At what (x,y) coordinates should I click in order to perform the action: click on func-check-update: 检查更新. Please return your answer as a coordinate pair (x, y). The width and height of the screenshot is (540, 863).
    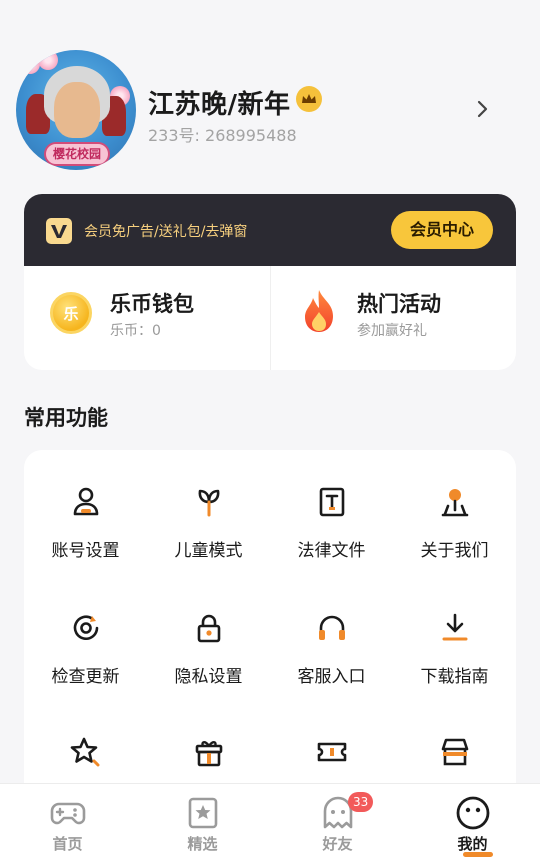
    Looking at the image, I should click on (85, 631).